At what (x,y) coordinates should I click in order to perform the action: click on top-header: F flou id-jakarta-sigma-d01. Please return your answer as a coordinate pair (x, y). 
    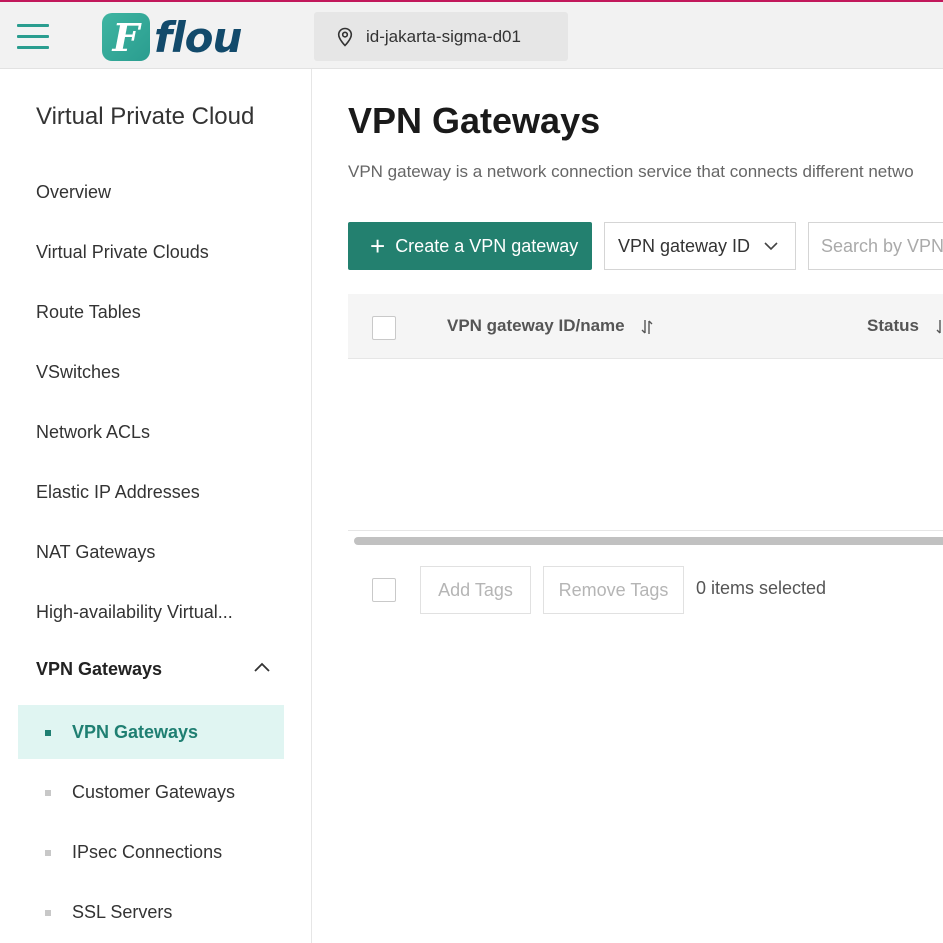
    Looking at the image, I should click on (471, 35).